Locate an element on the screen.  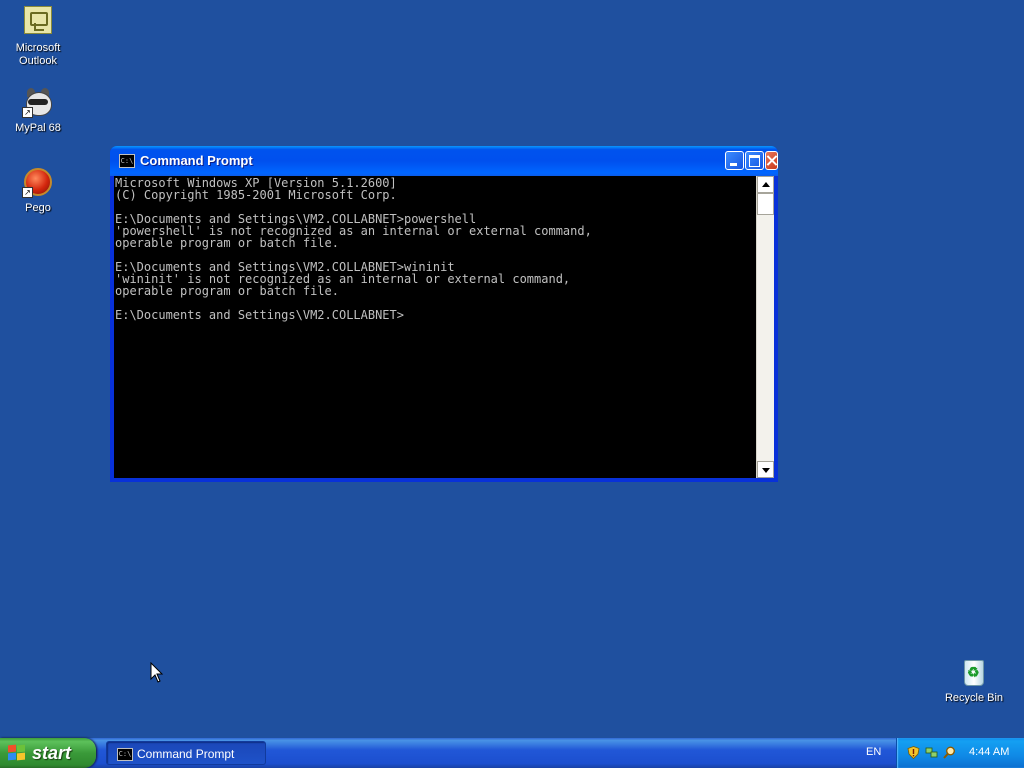
scroll-up-button is located at coordinates (765, 184).